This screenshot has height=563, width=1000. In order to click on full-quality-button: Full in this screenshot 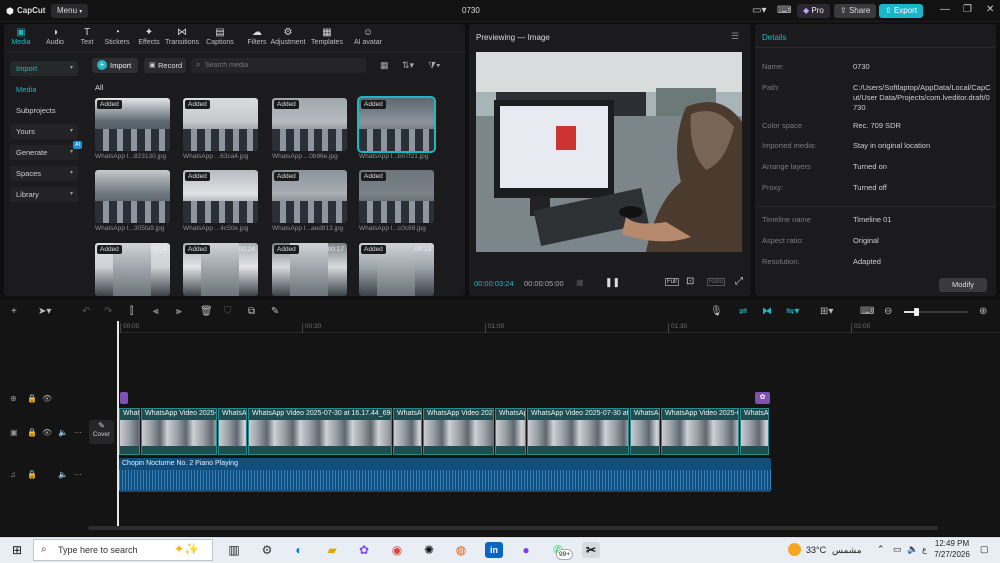, I will do `click(672, 282)`.